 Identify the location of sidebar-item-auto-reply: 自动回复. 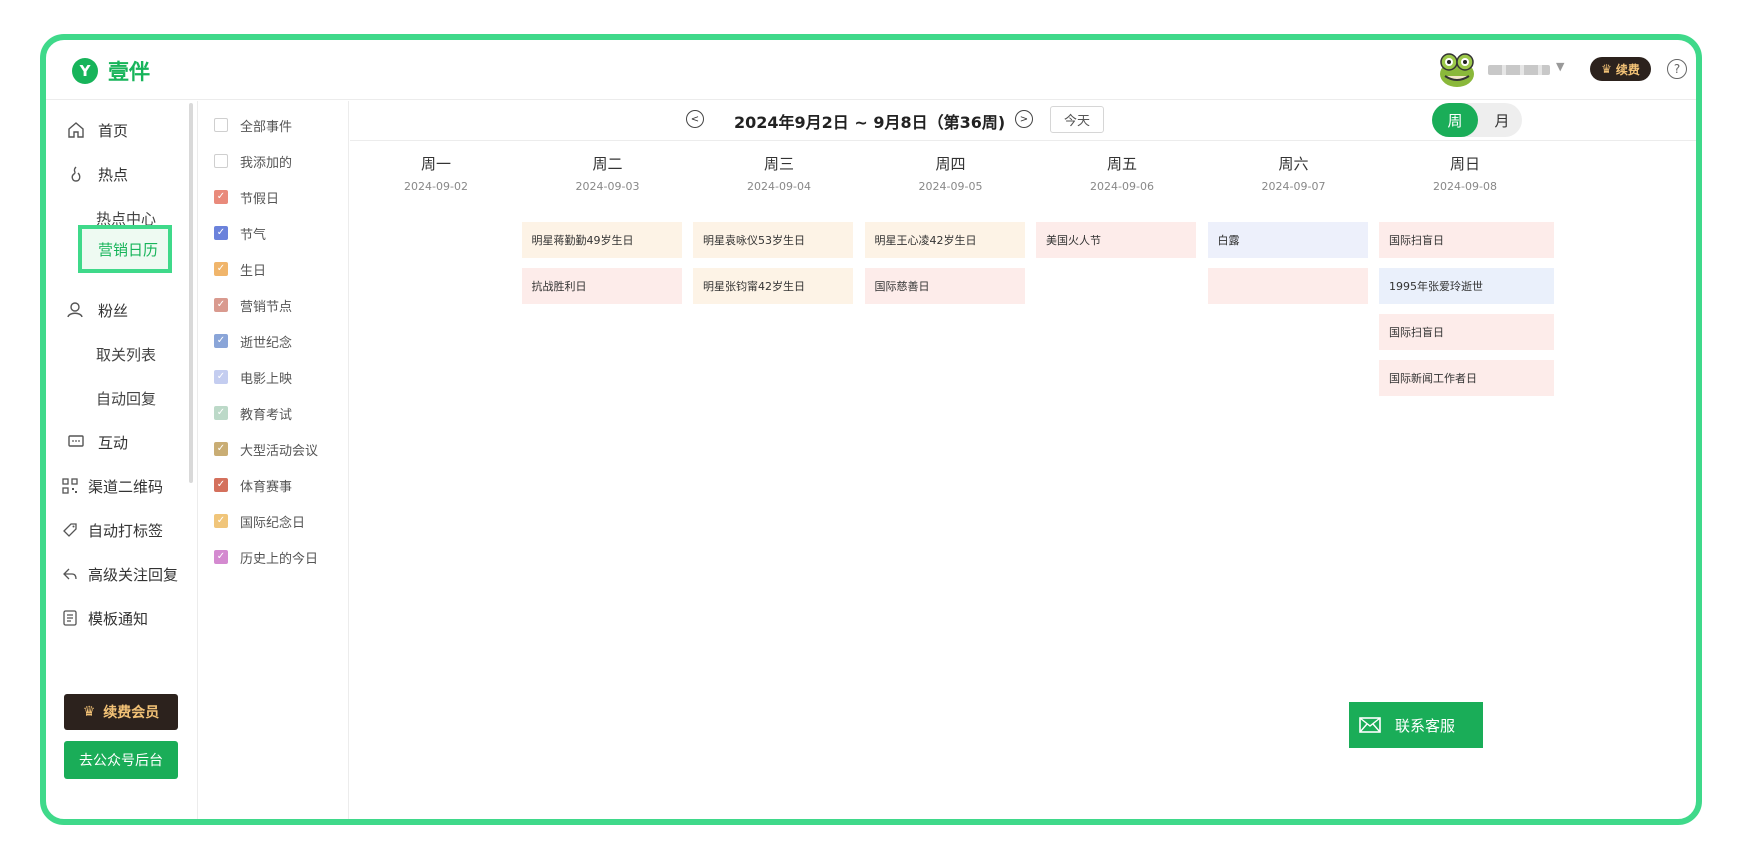
(101, 398).